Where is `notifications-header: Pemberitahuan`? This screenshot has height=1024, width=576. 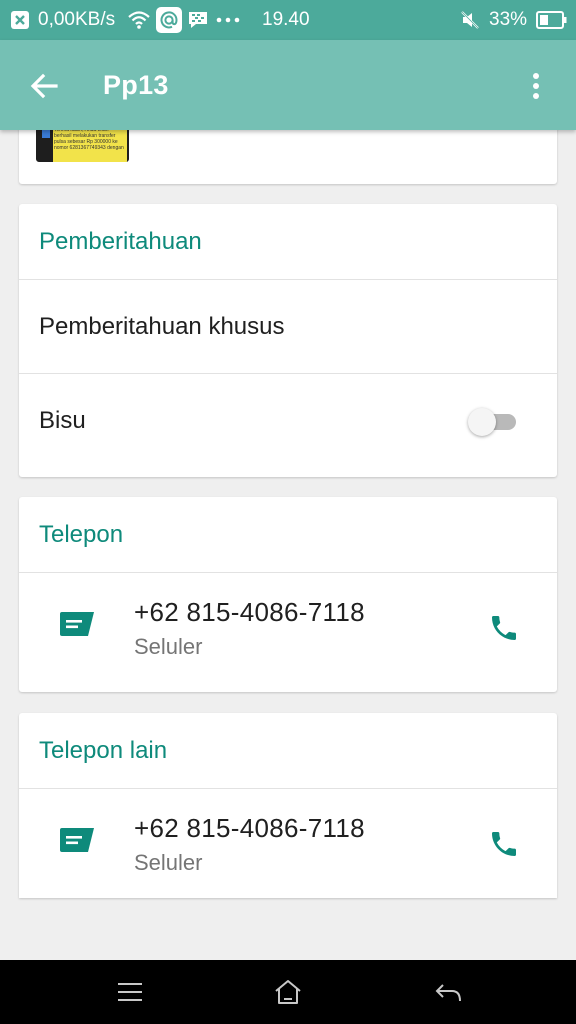
notifications-header: Pemberitahuan is located at coordinates (288, 242).